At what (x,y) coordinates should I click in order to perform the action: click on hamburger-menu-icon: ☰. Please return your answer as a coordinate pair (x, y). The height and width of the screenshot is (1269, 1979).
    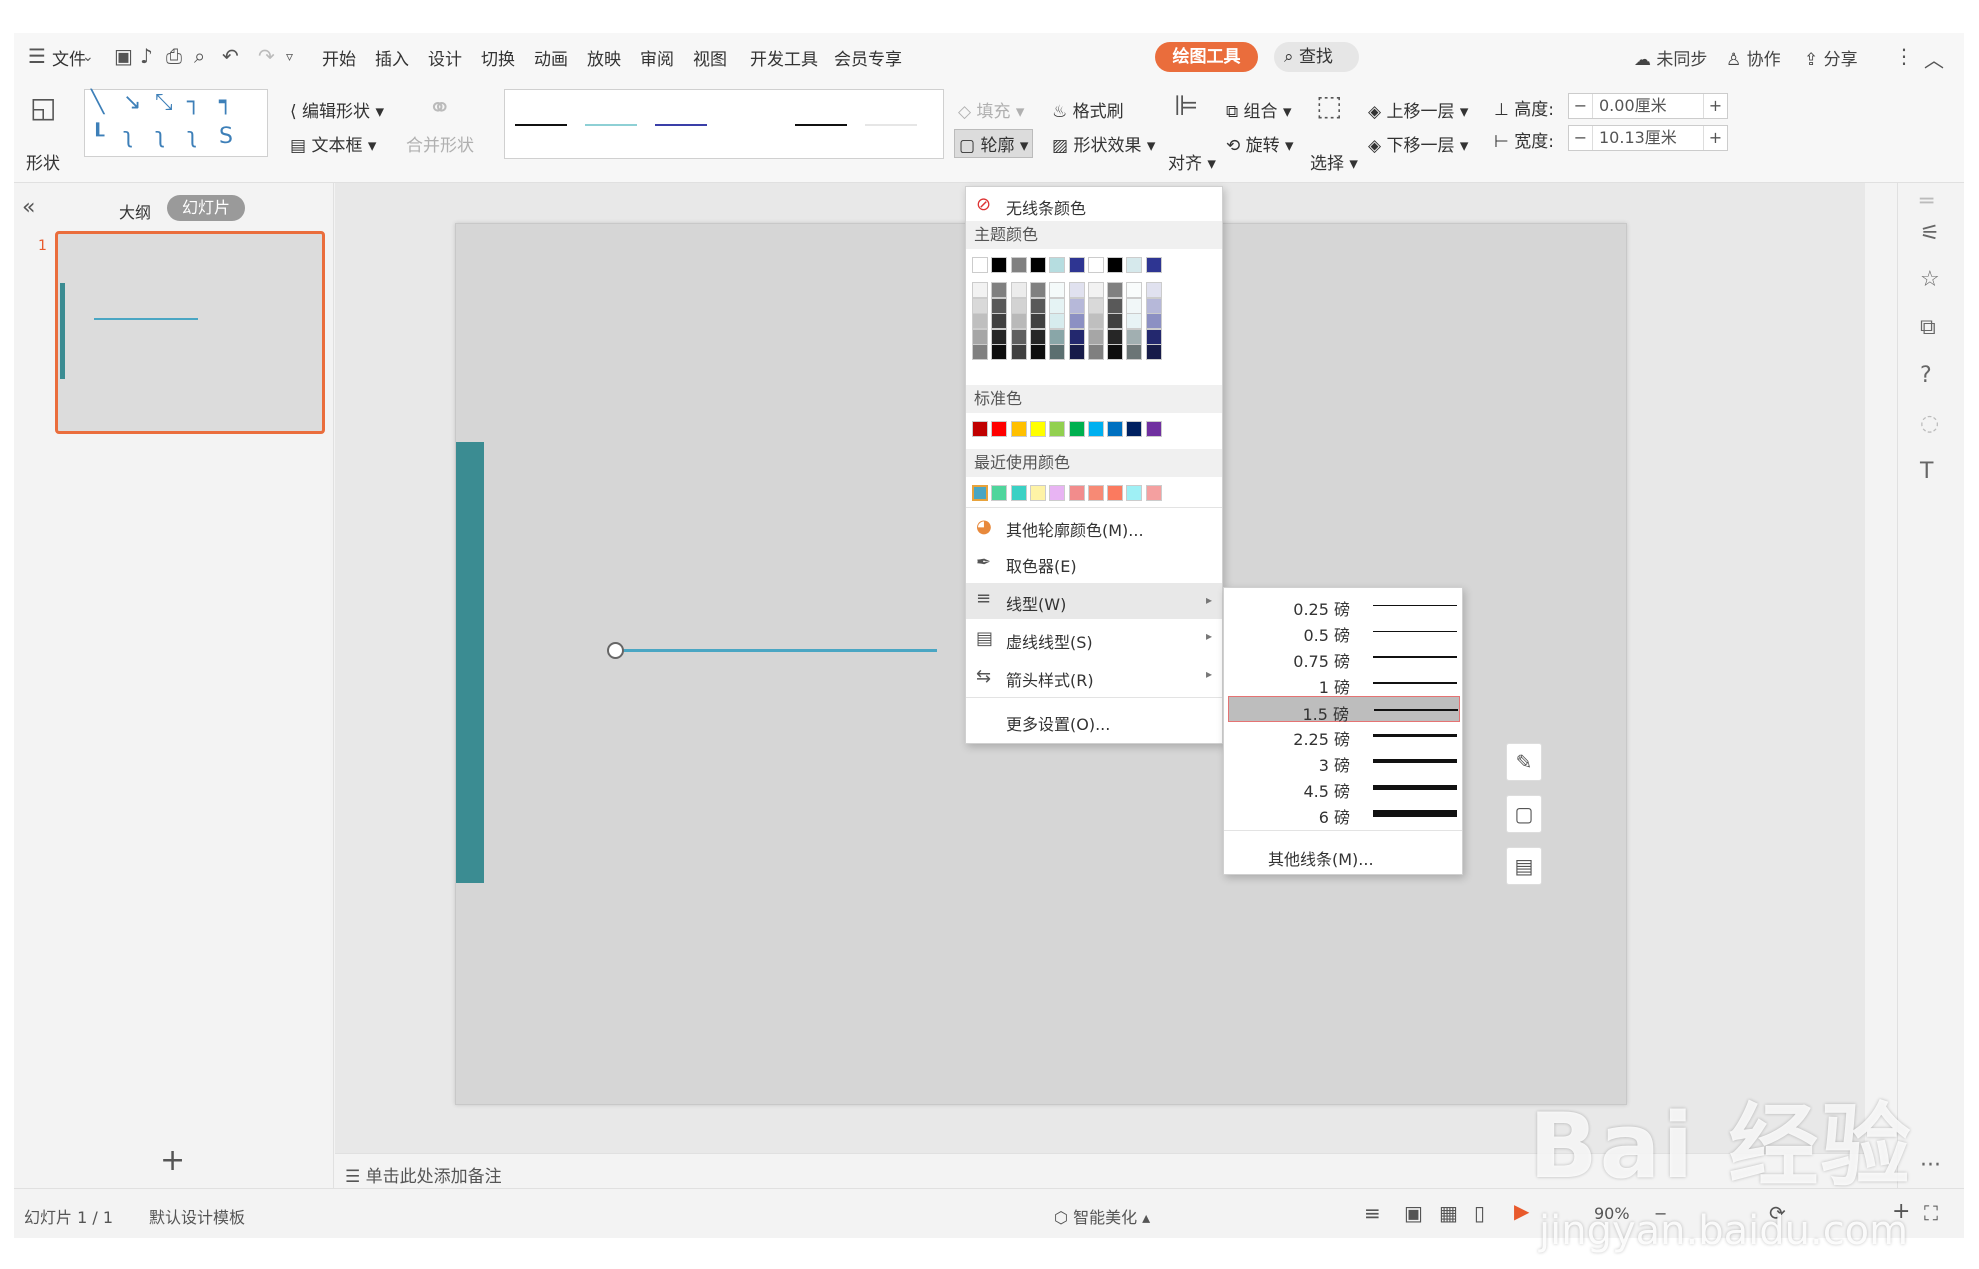
    Looking at the image, I should click on (37, 56).